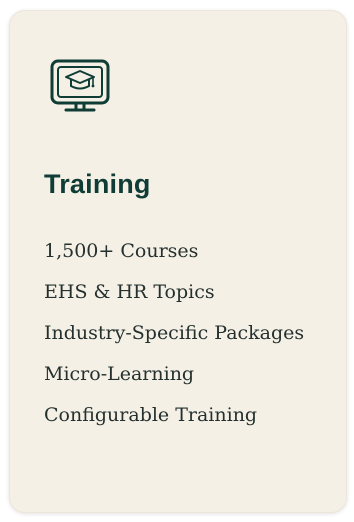  I want to click on feature-item: Configurable Training, so click(151, 415).